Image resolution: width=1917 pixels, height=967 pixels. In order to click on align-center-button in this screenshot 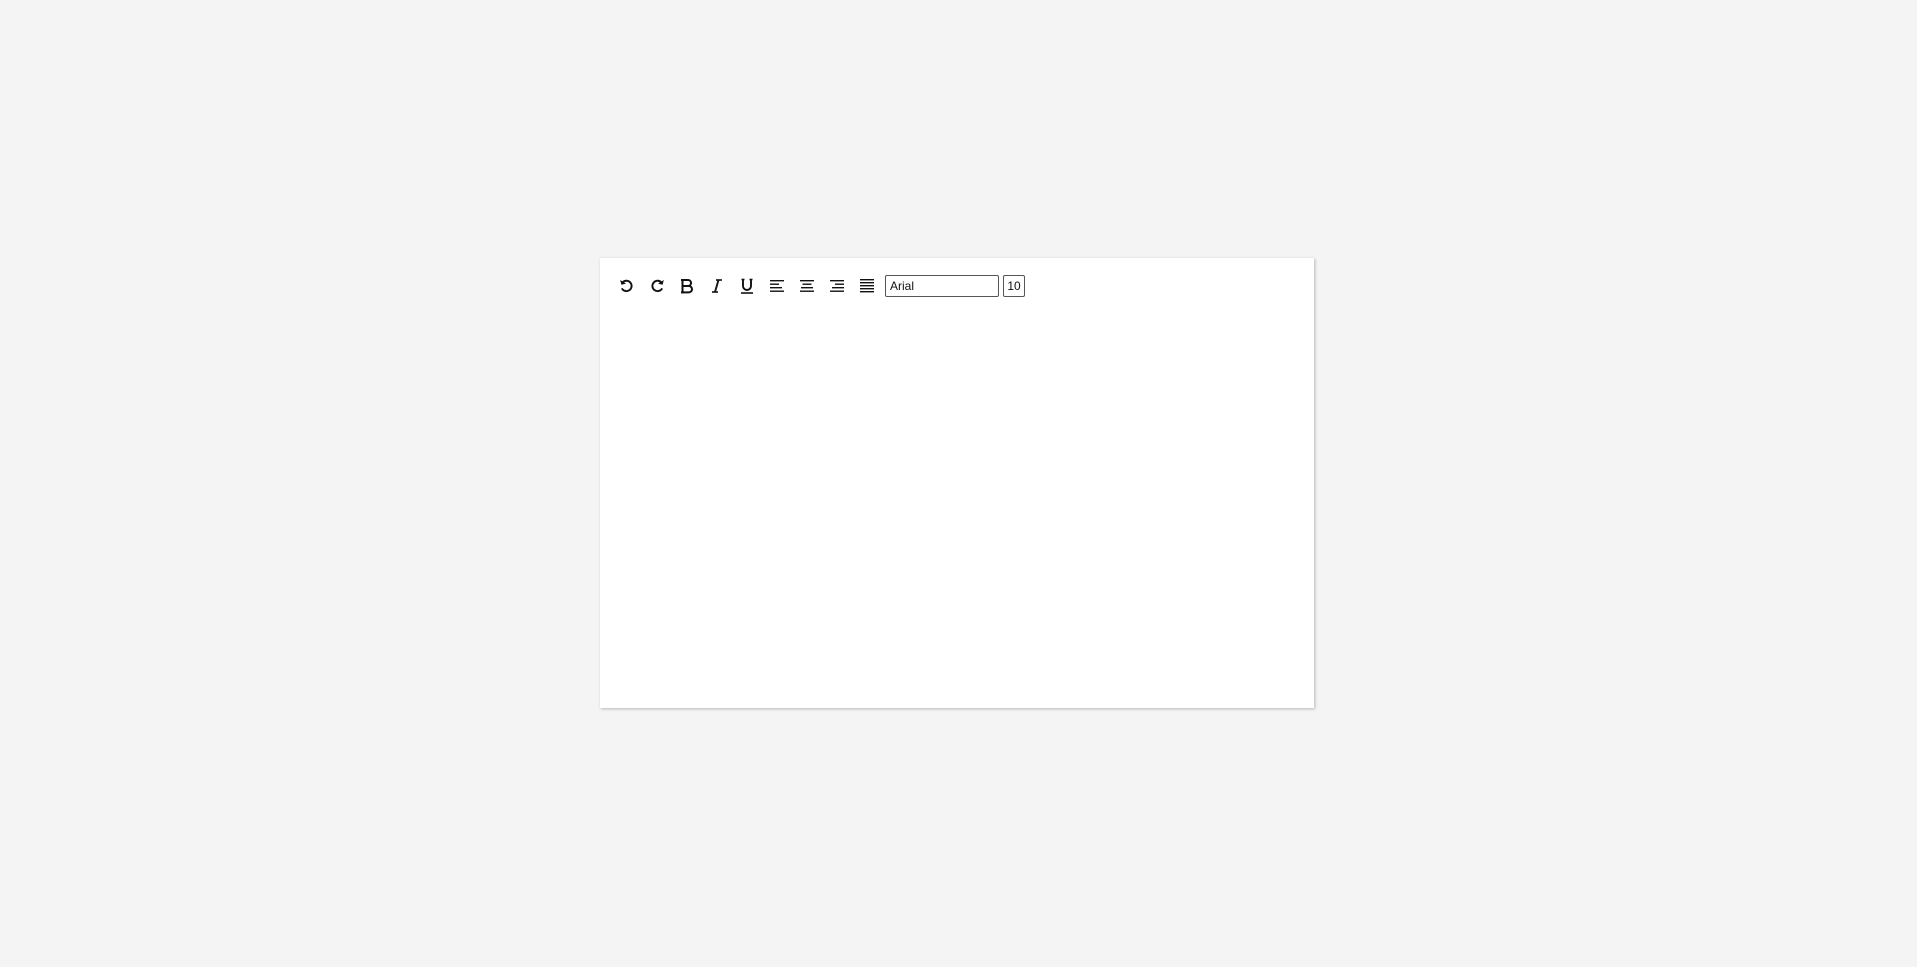, I will do `click(807, 286)`.